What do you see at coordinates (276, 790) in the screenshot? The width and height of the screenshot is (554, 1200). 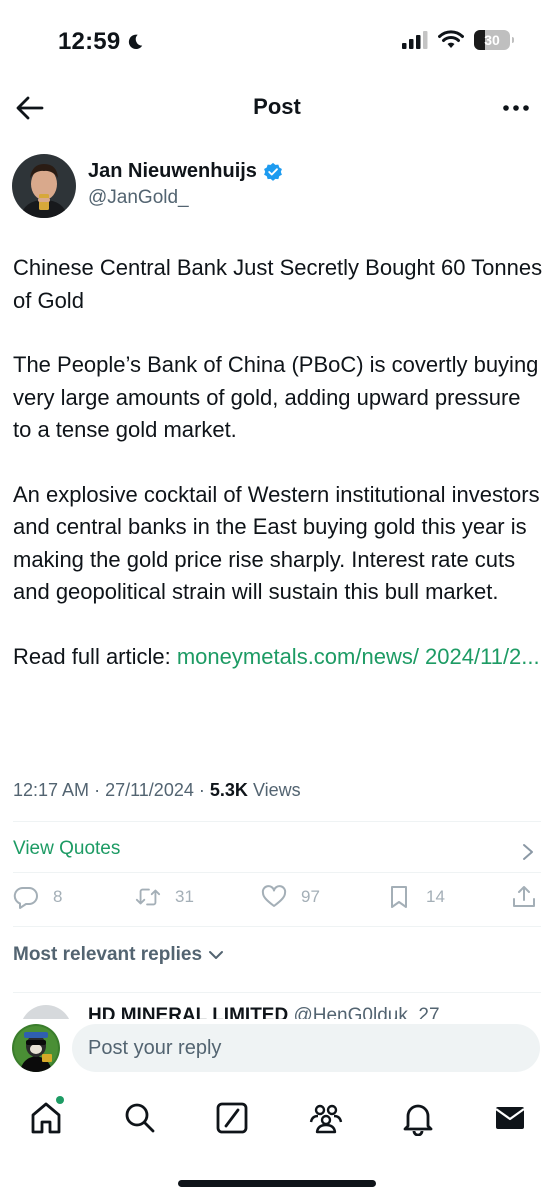 I see `views-label: Views` at bounding box center [276, 790].